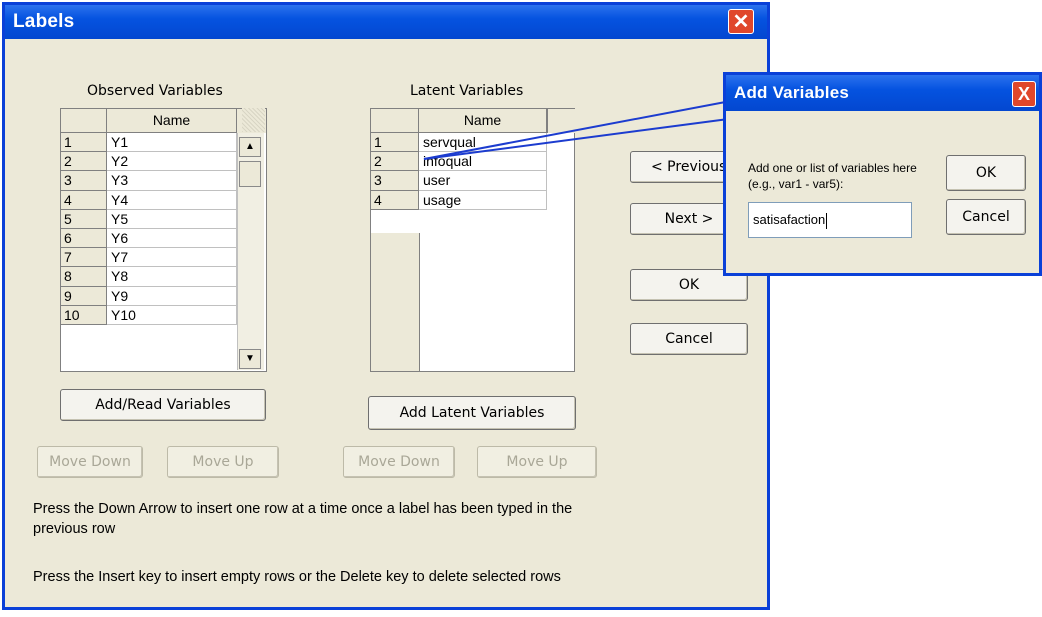  I want to click on add-variables-titlebar: Add Variables X, so click(882, 93).